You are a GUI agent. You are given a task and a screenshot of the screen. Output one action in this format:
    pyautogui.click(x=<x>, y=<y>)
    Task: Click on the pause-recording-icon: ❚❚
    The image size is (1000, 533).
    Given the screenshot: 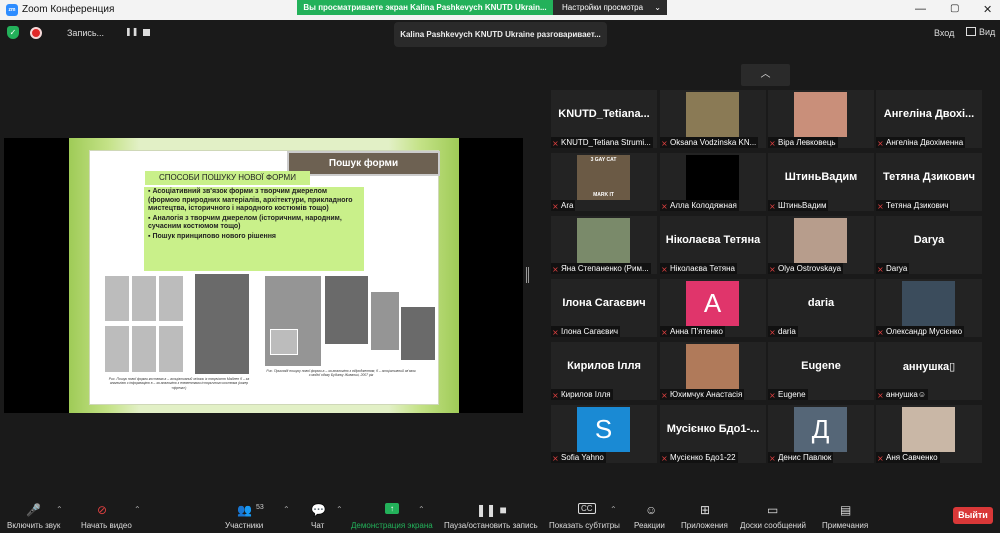 What is the action you would take?
    pyautogui.click(x=131, y=31)
    